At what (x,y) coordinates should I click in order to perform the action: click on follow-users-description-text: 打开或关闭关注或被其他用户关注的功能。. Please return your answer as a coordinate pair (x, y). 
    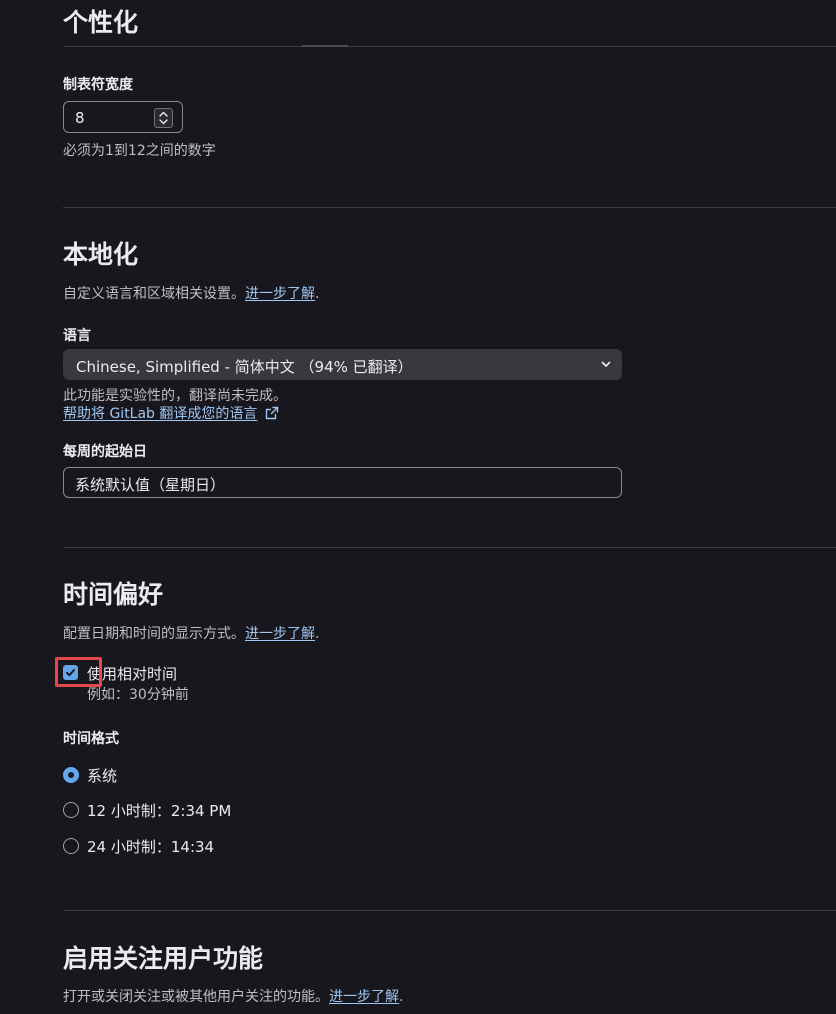
    Looking at the image, I should click on (196, 997).